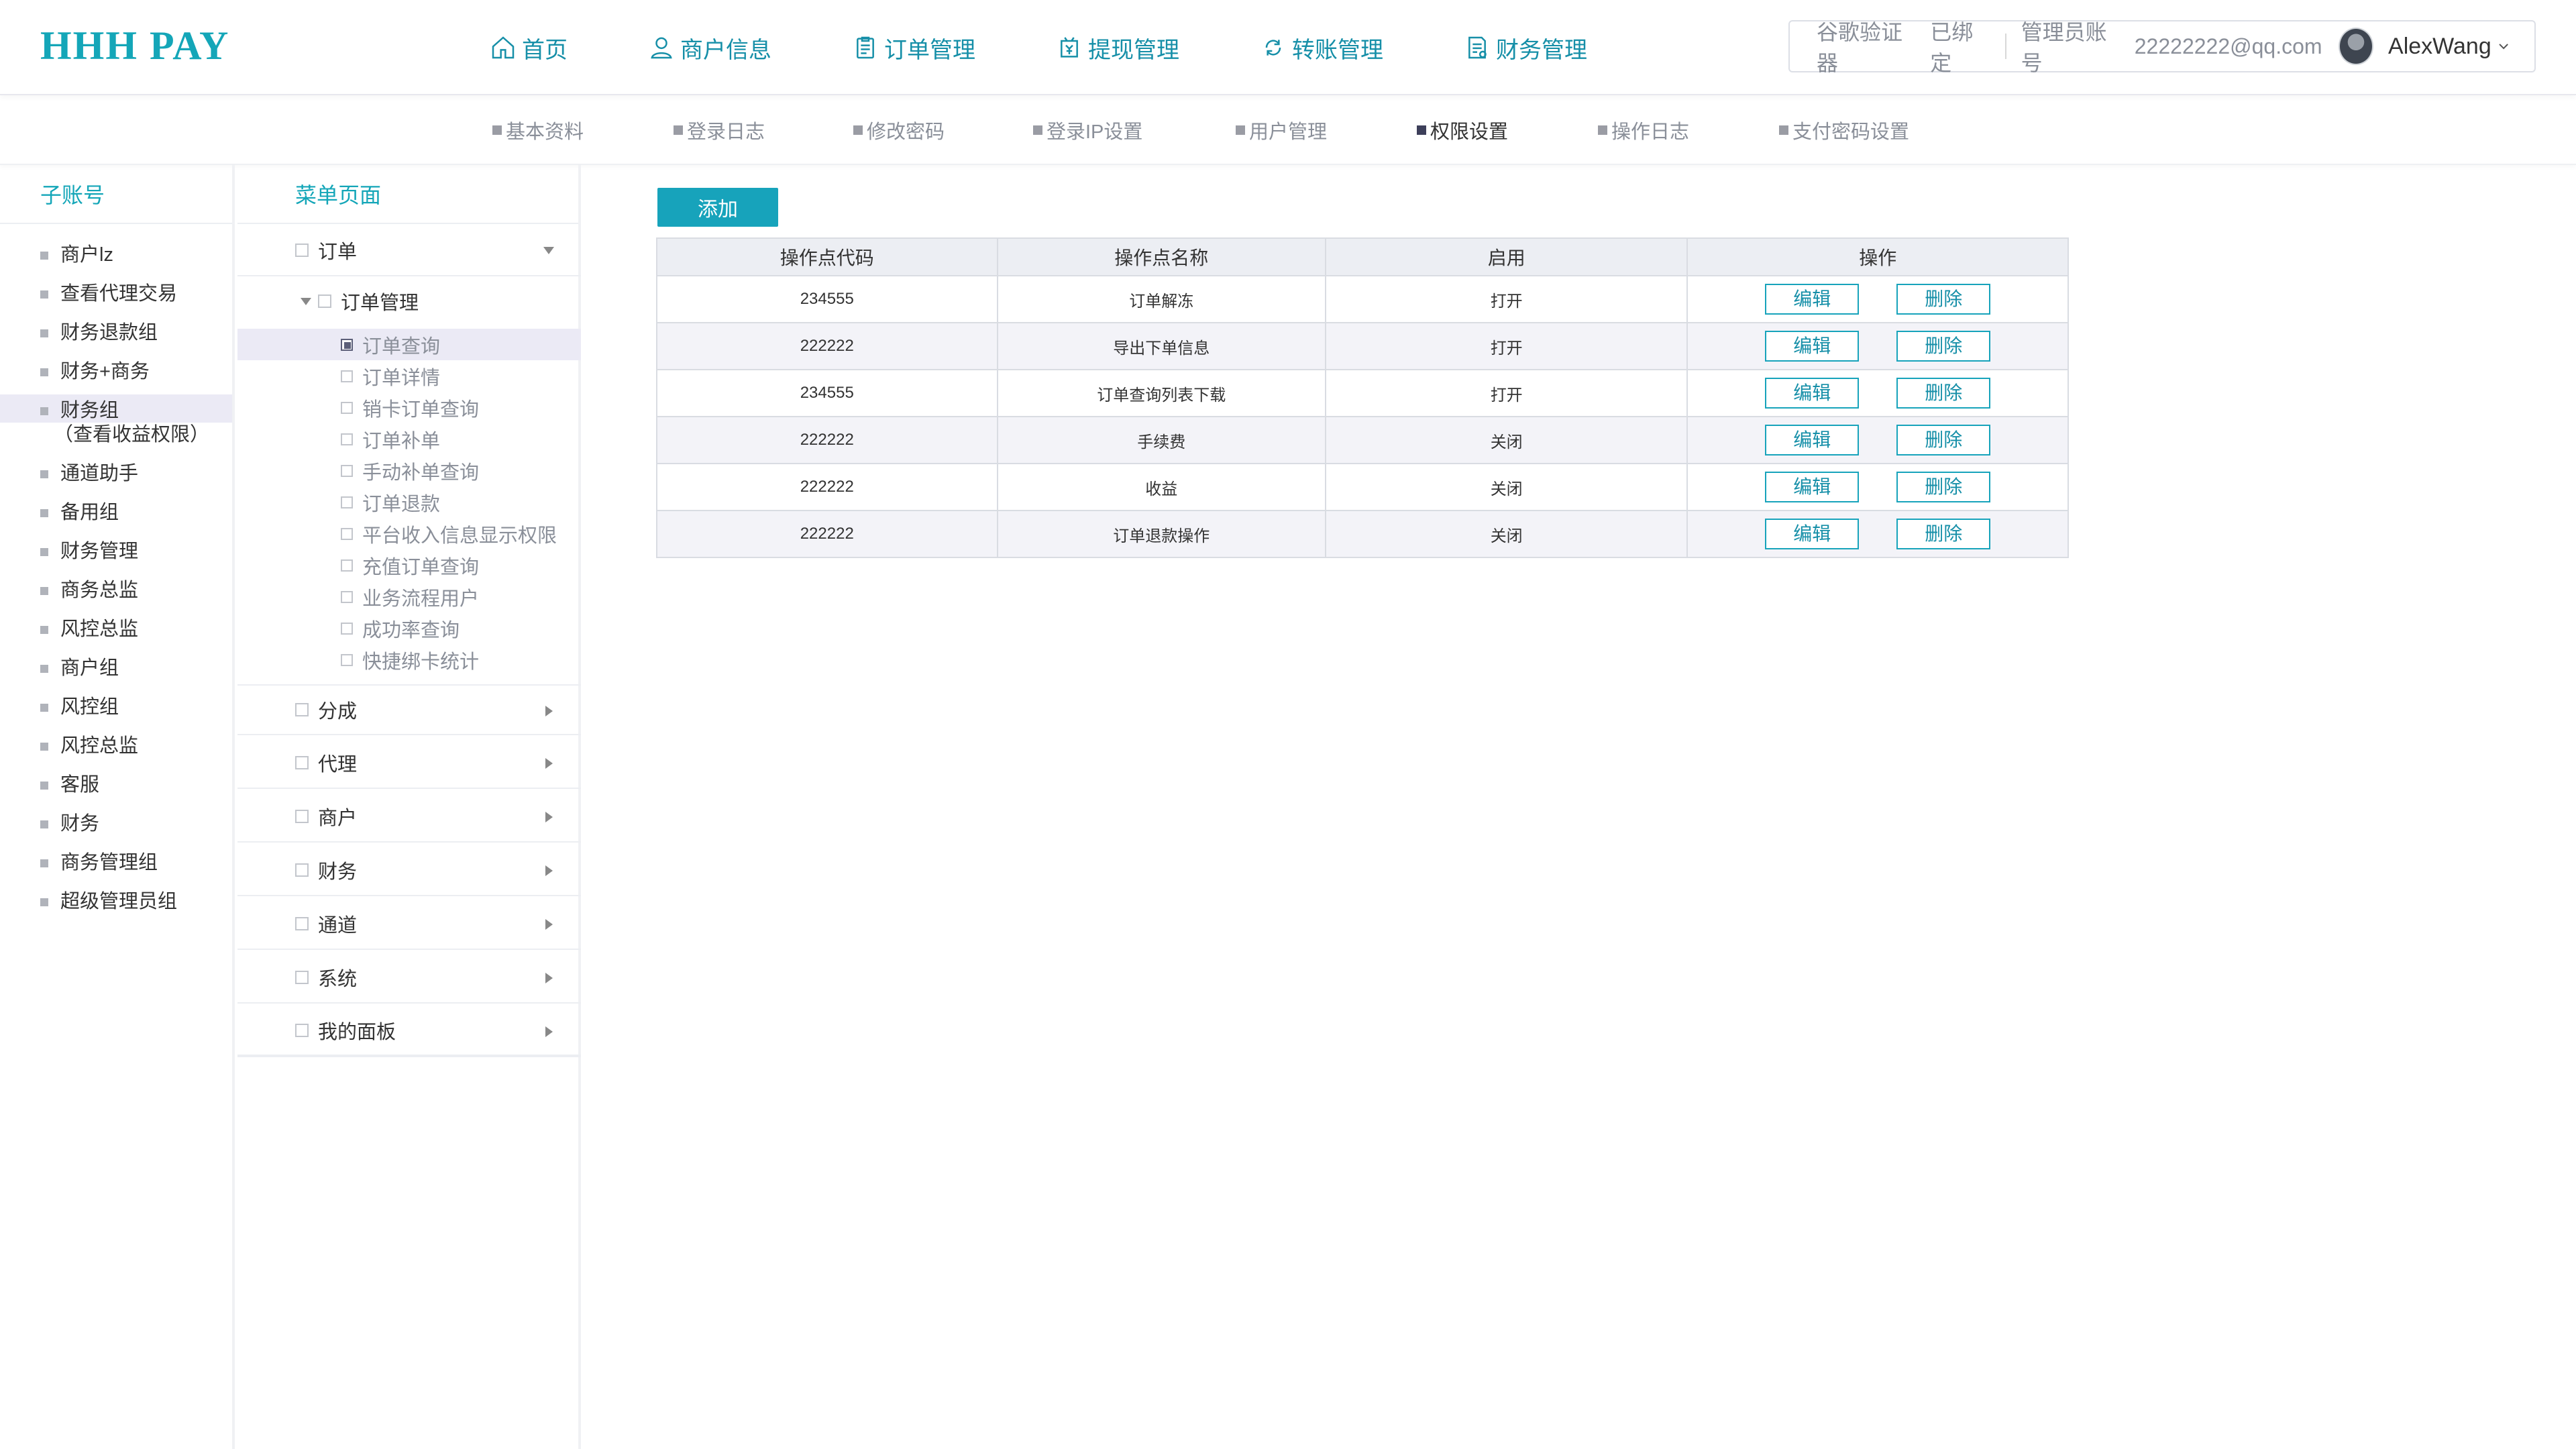  I want to click on menu-group: 分成, so click(409, 709).